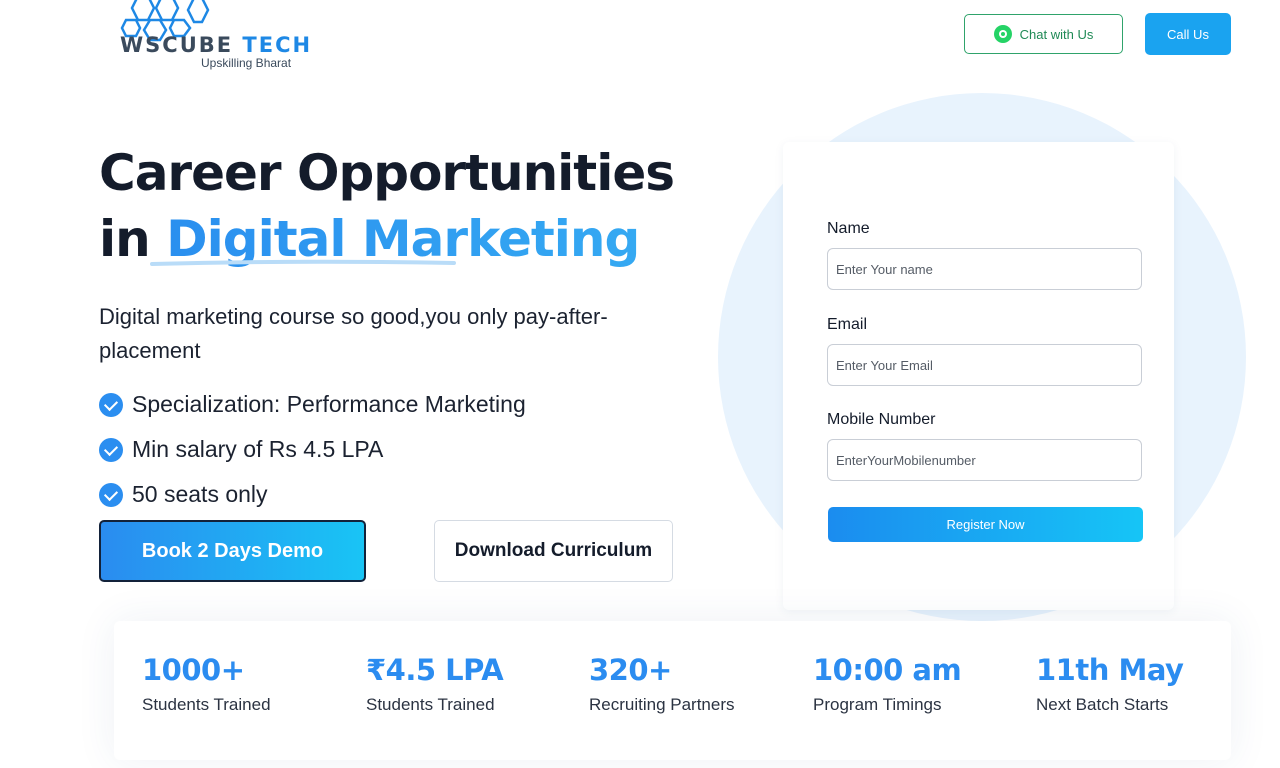 This screenshot has width=1280, height=768. Describe the element at coordinates (1002, 34) in the screenshot. I see `whatsapp-icon` at that location.